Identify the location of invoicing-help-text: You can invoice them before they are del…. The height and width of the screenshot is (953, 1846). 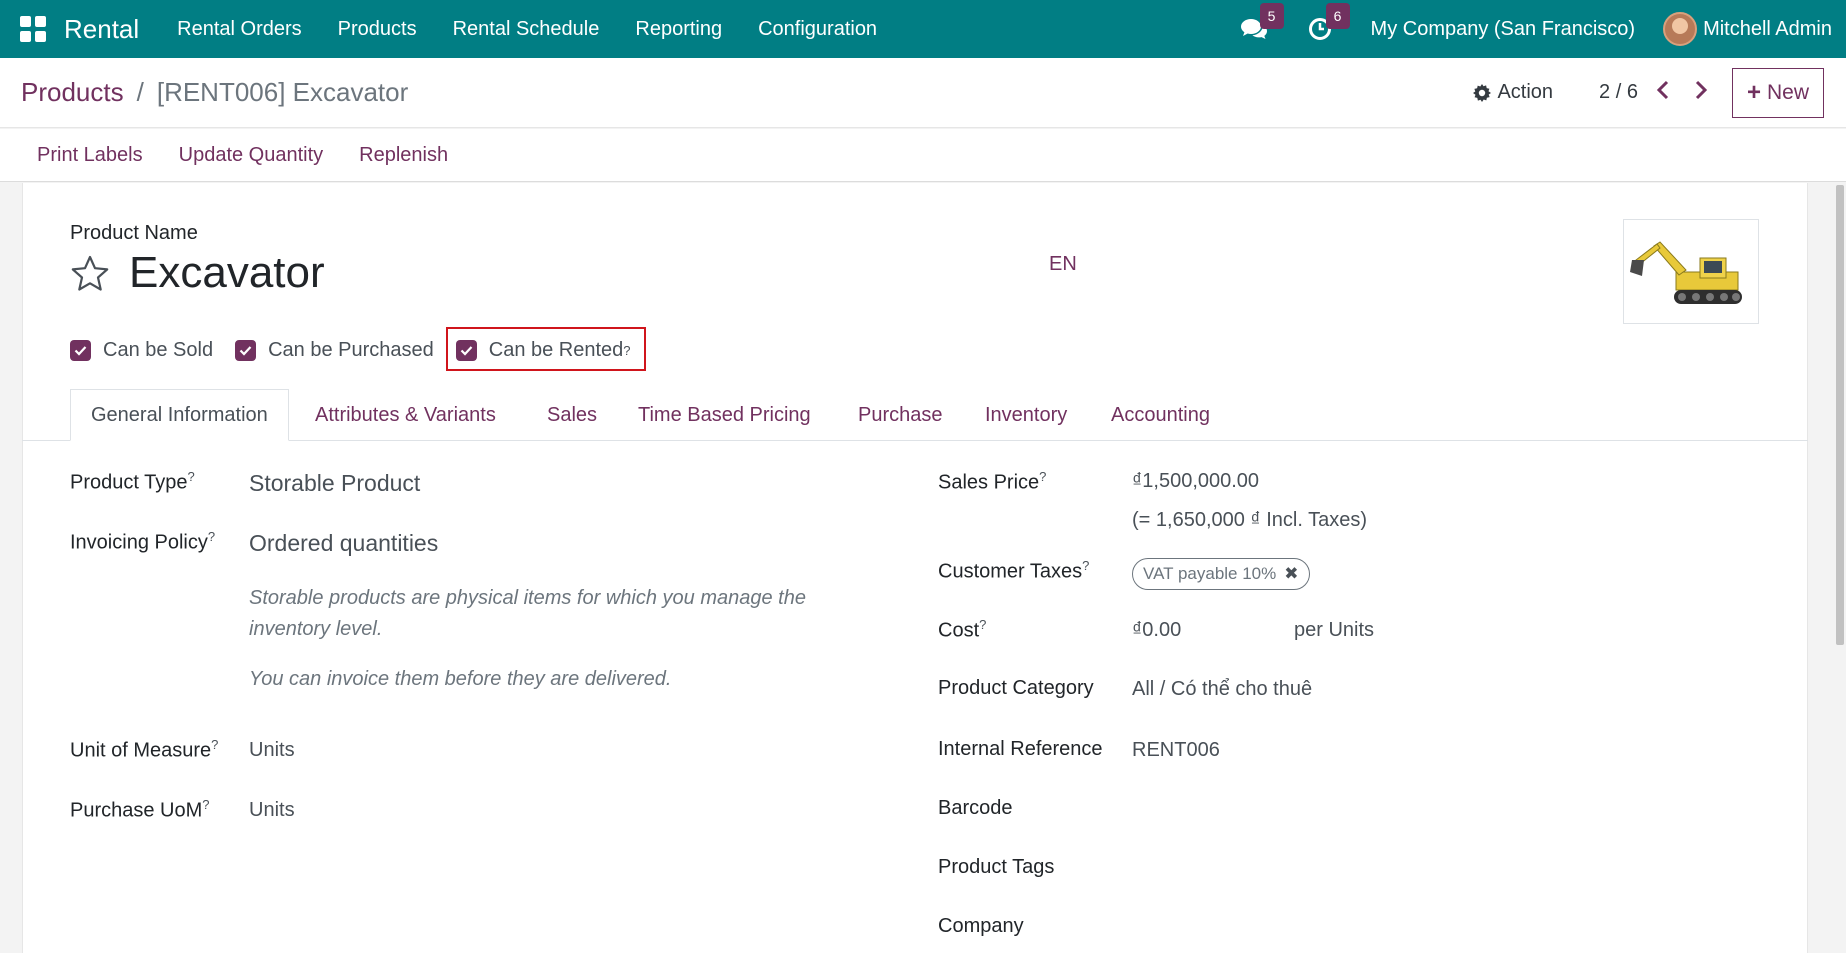
(460, 679).